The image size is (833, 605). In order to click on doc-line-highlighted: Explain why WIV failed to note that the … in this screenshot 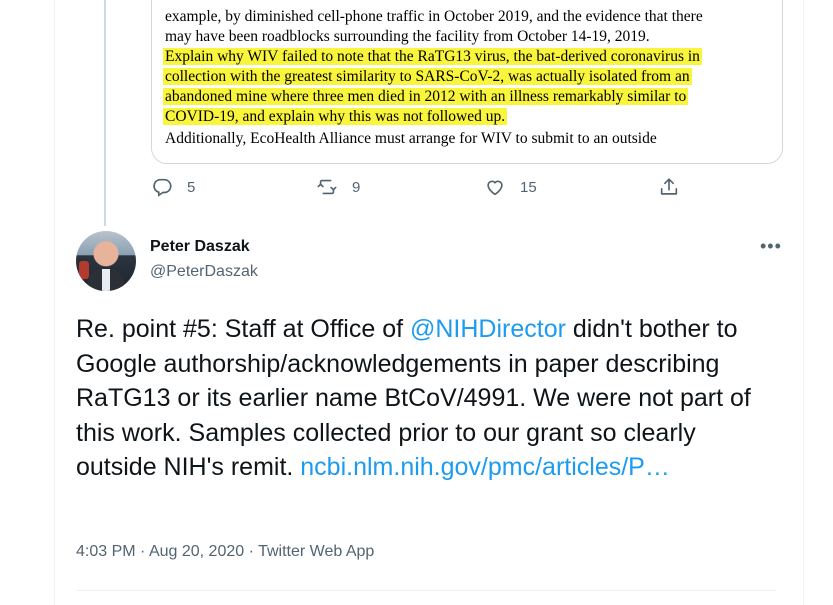, I will do `click(432, 56)`.